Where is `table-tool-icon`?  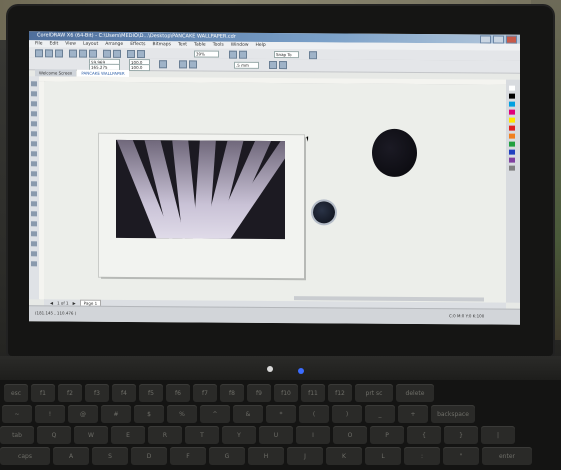 table-tool-icon is located at coordinates (34, 184).